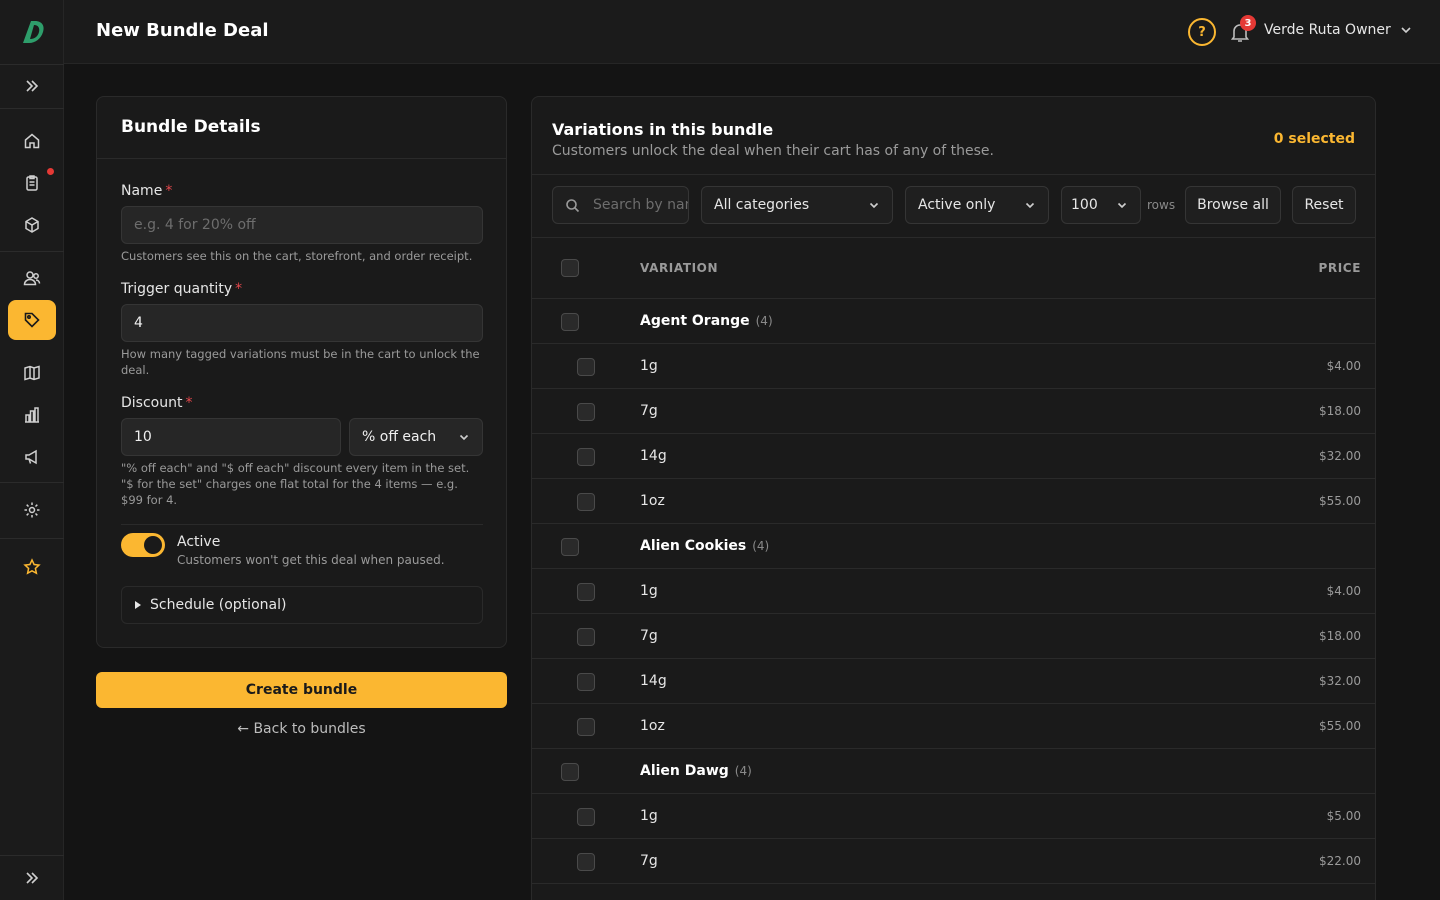  I want to click on active-toggle, so click(143, 545).